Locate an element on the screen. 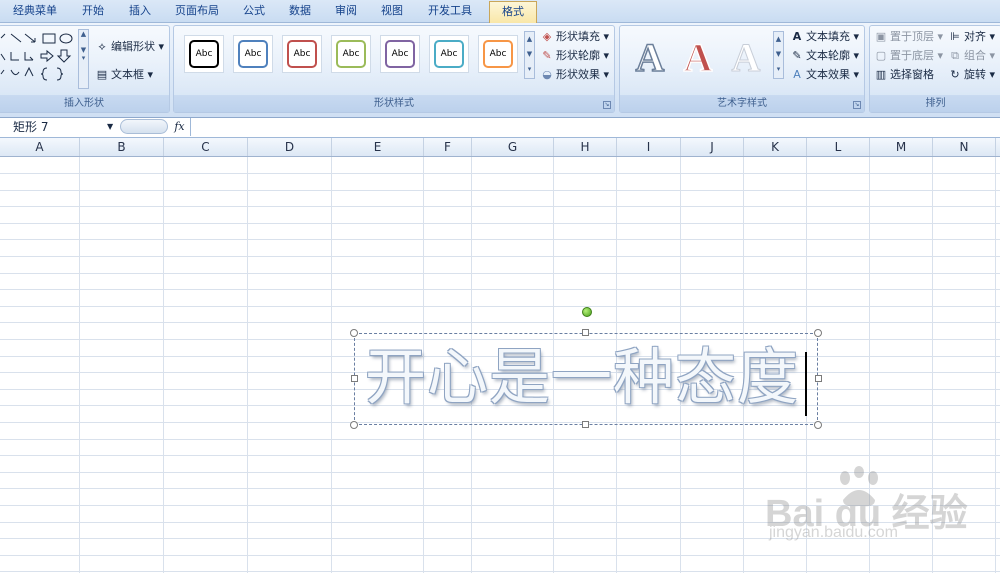 This screenshot has height=573, width=1000. tab-review: 审阅 is located at coordinates (346, 11).